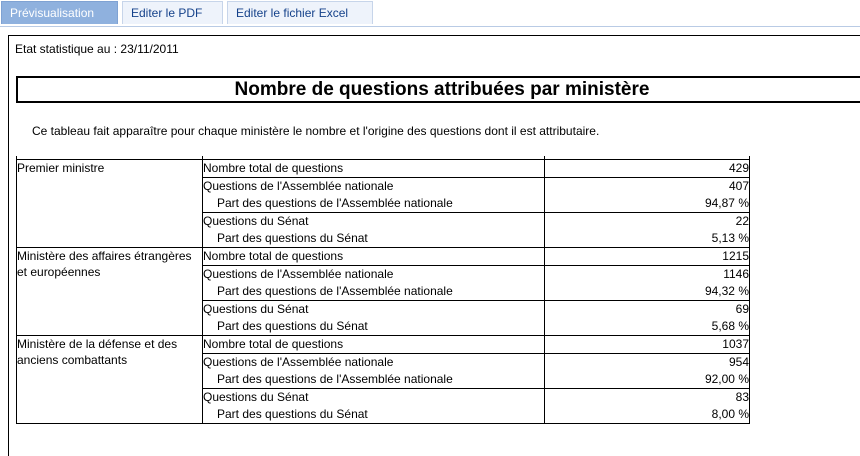  What do you see at coordinates (726, 203) in the screenshot?
I see `an-share-value: 94,87 %` at bounding box center [726, 203].